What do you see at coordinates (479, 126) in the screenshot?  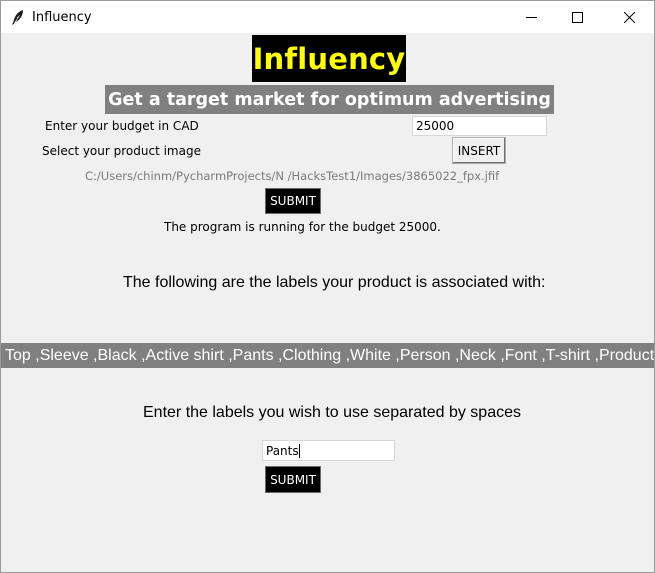 I see `budget-input: 25000` at bounding box center [479, 126].